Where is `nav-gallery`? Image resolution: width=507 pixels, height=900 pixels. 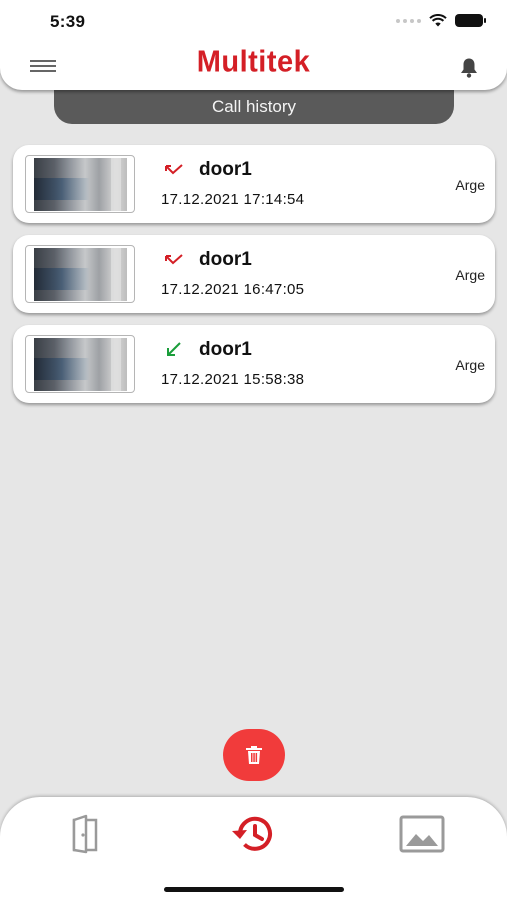
nav-gallery is located at coordinates (422, 834).